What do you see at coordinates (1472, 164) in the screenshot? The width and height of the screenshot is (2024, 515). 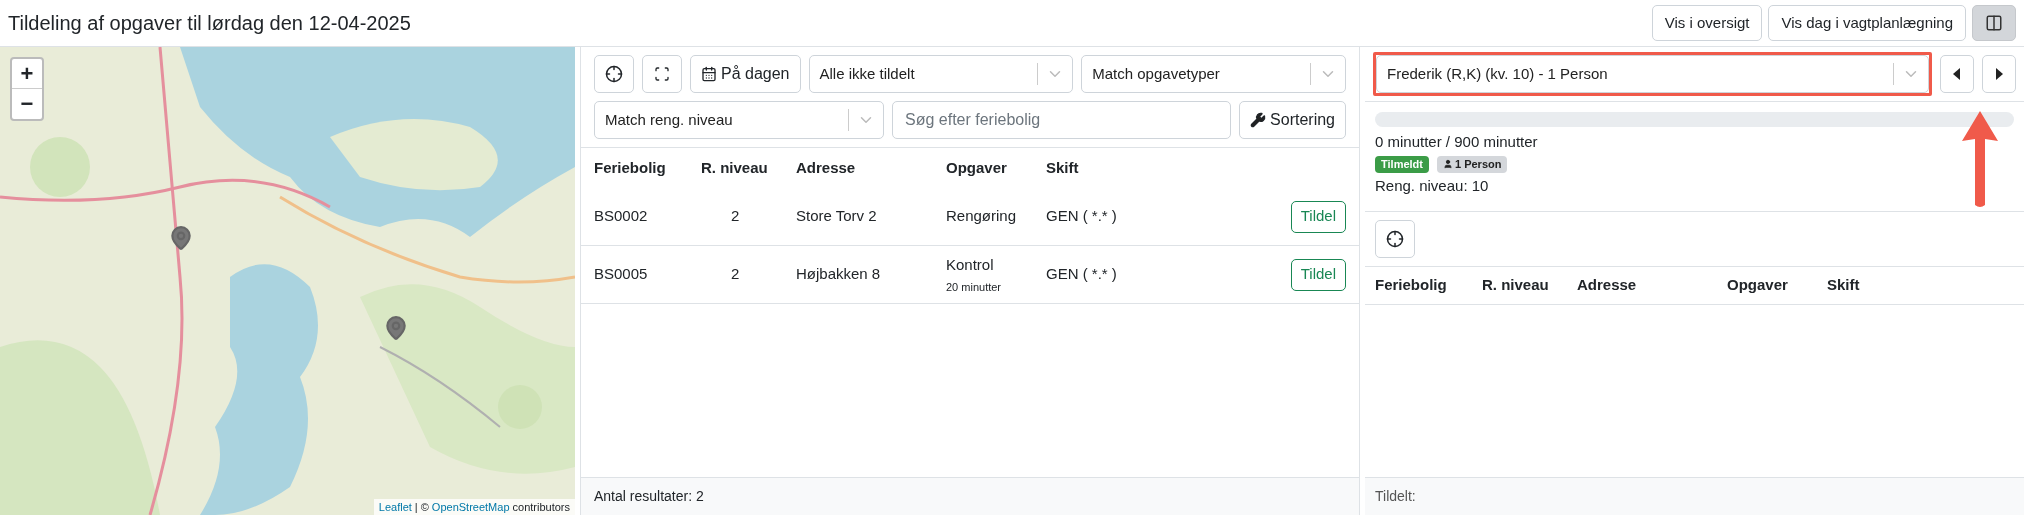 I see `person-badge: 1 Person` at bounding box center [1472, 164].